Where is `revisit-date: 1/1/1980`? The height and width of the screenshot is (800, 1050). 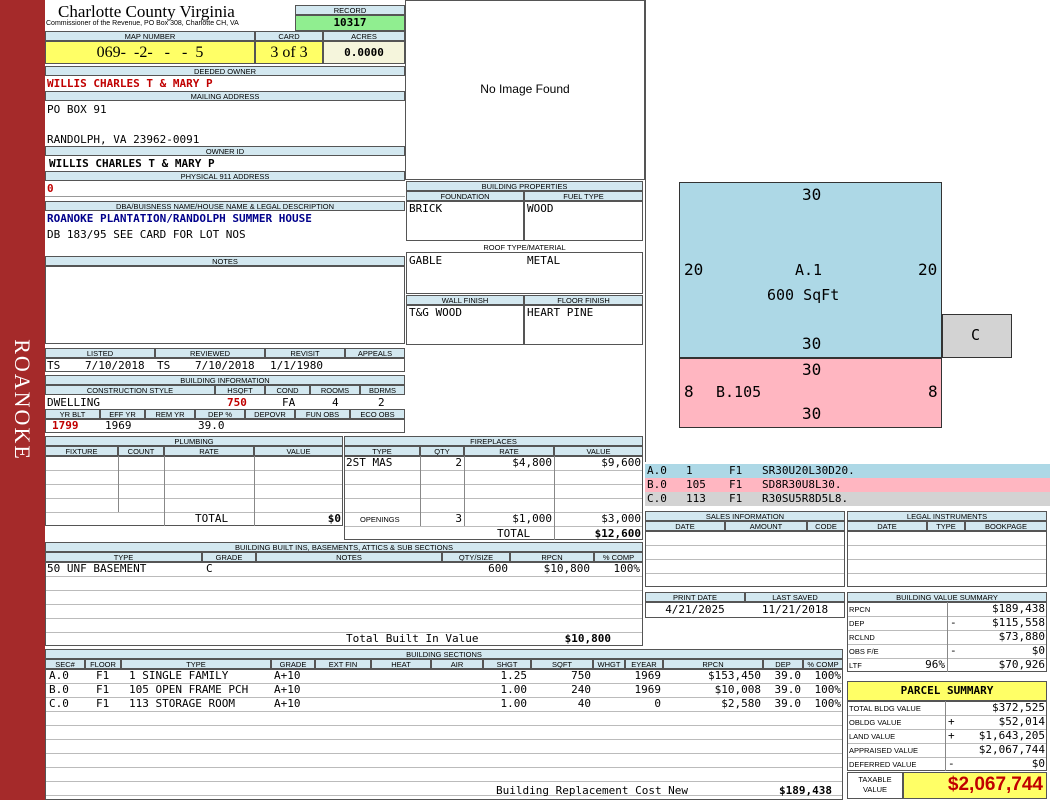 revisit-date: 1/1/1980 is located at coordinates (296, 365).